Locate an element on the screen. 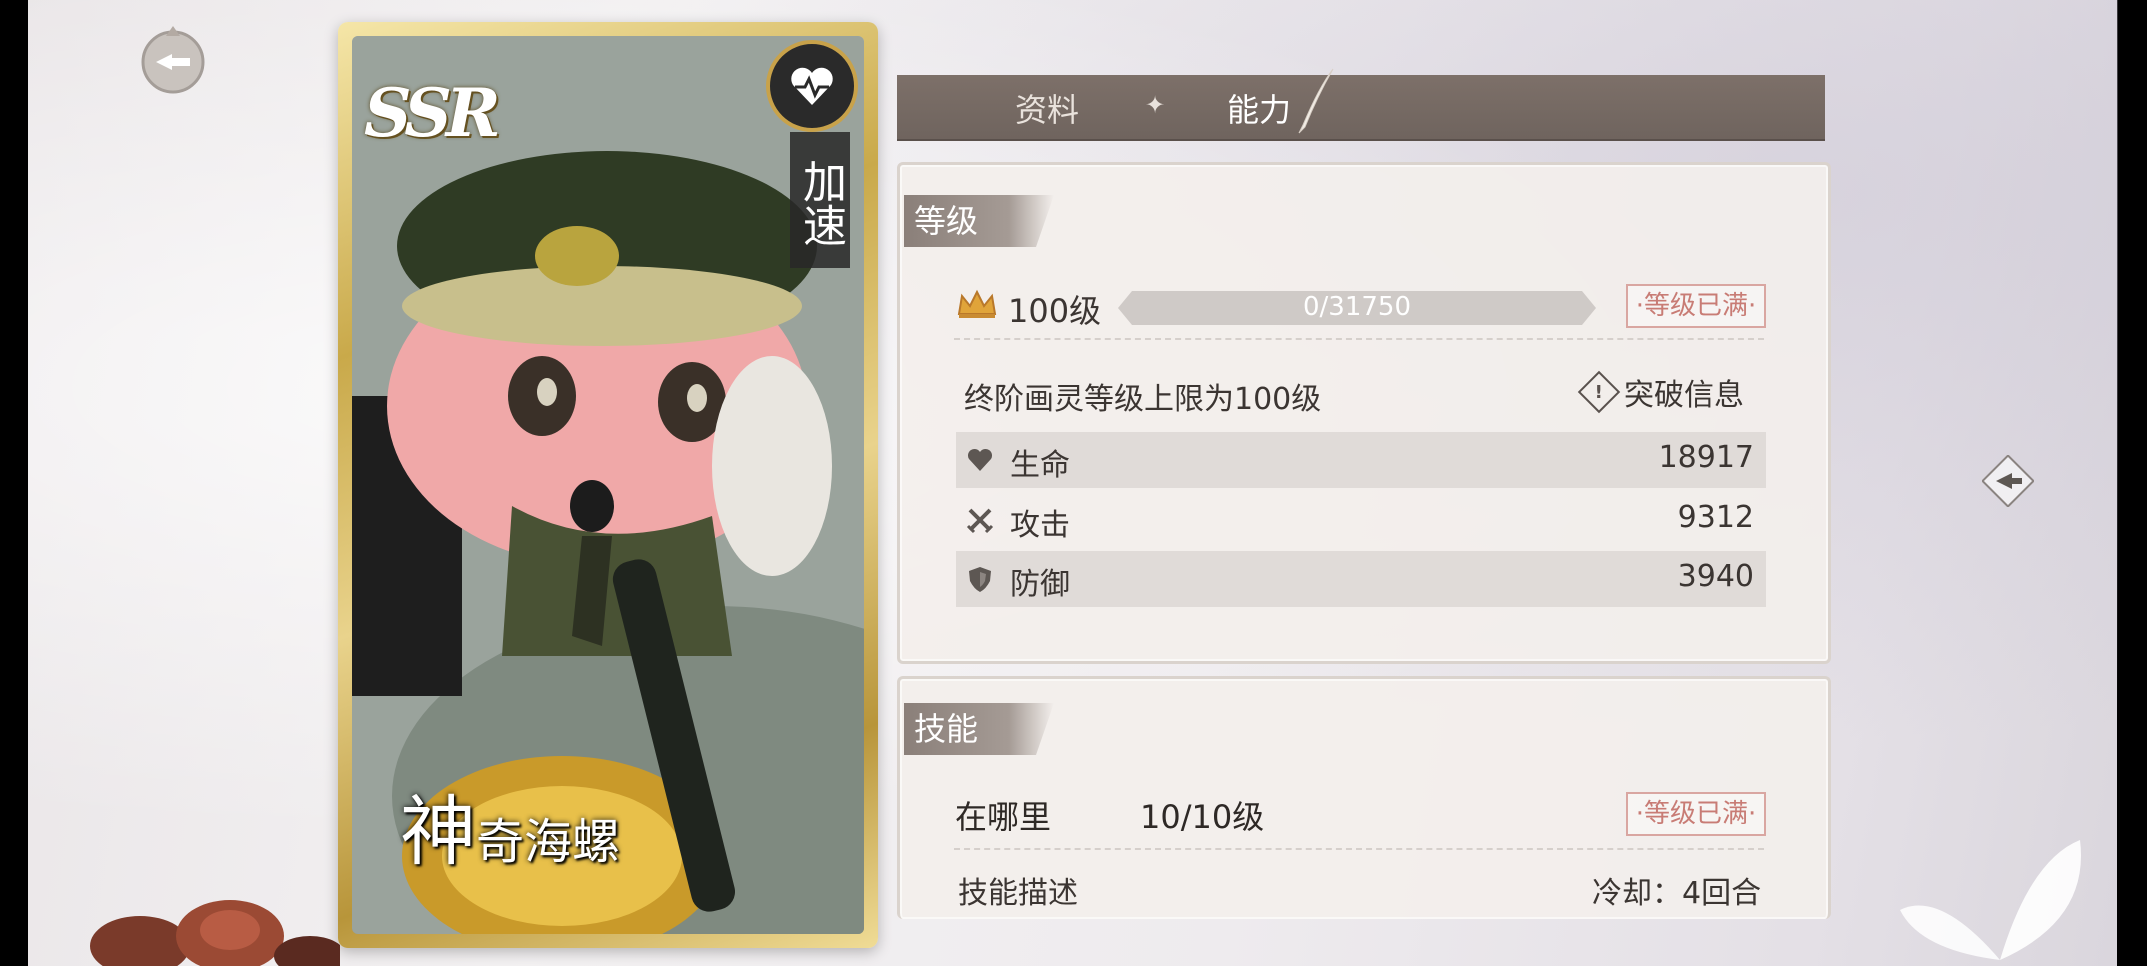 This screenshot has height=966, width=2147. stat-row-attack: 攻击 9312 is located at coordinates (1361, 520).